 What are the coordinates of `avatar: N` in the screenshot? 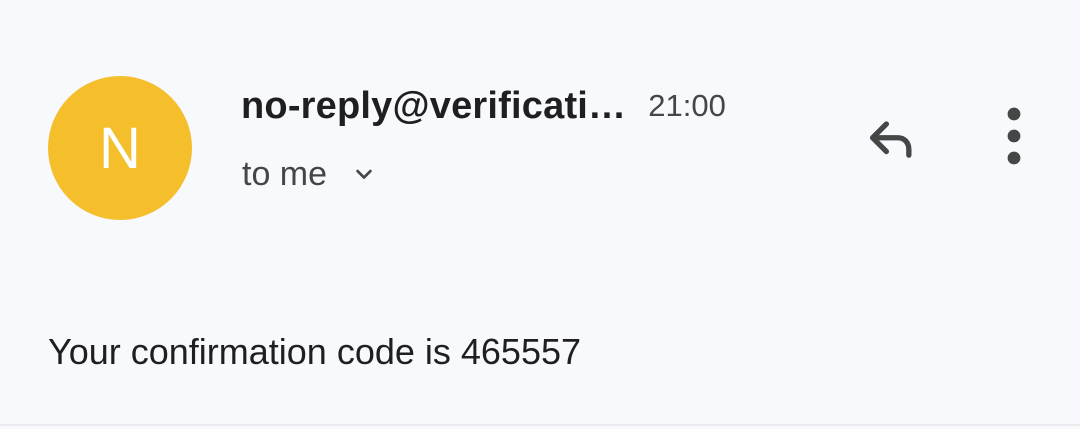 It's located at (120, 148).